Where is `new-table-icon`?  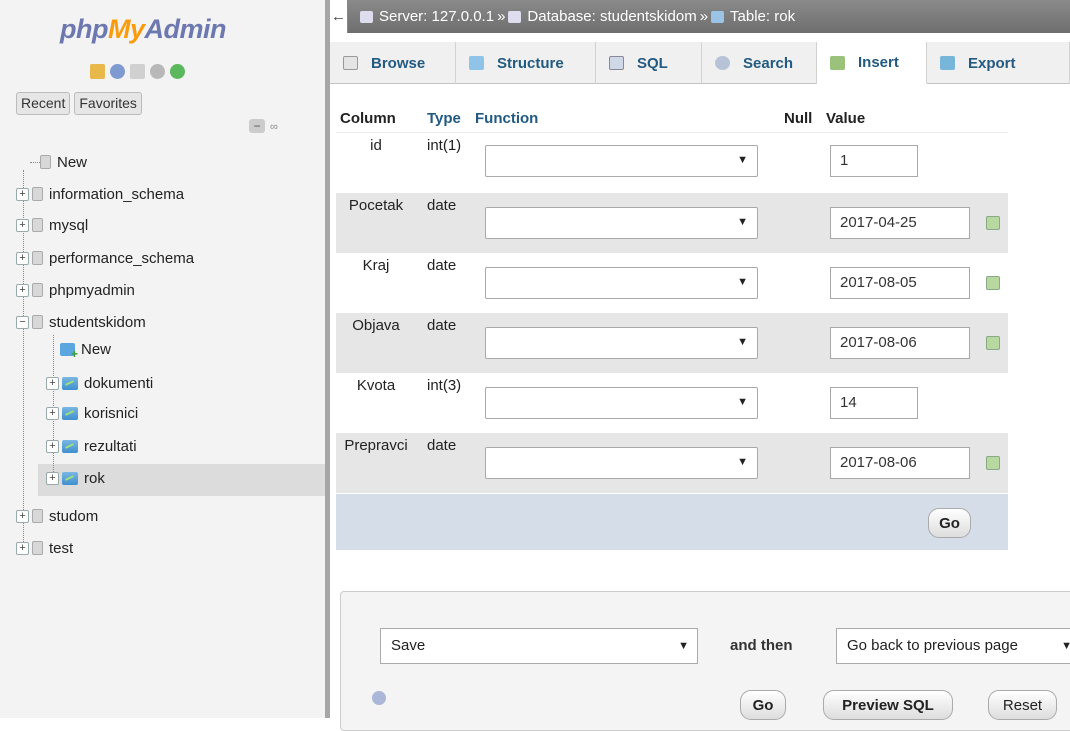
new-table-icon is located at coordinates (69, 351).